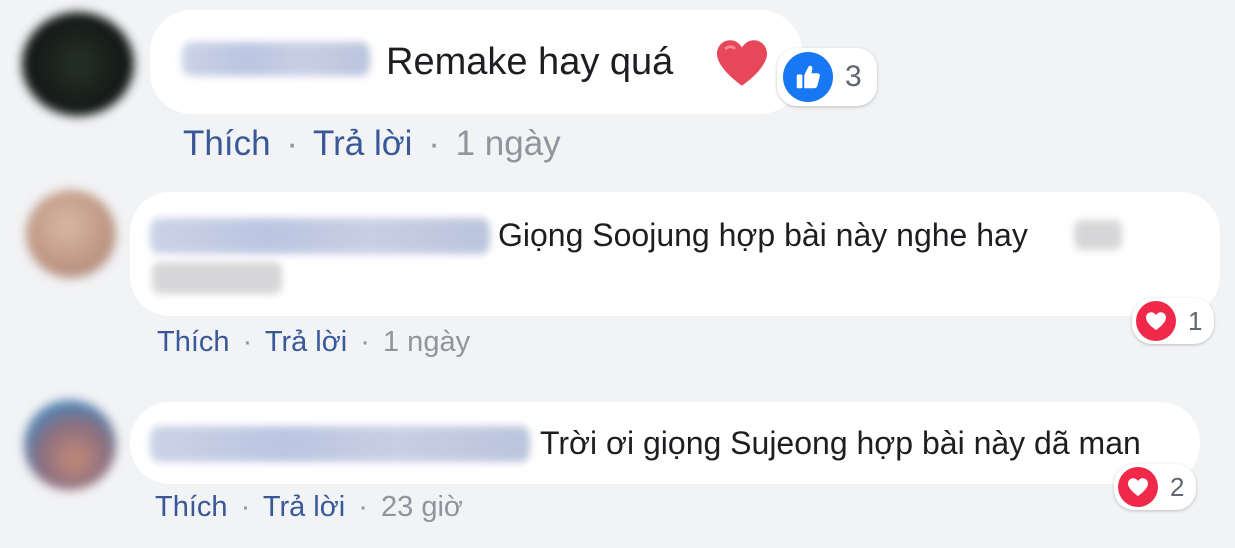  I want to click on reaction-count: 1, so click(1195, 320).